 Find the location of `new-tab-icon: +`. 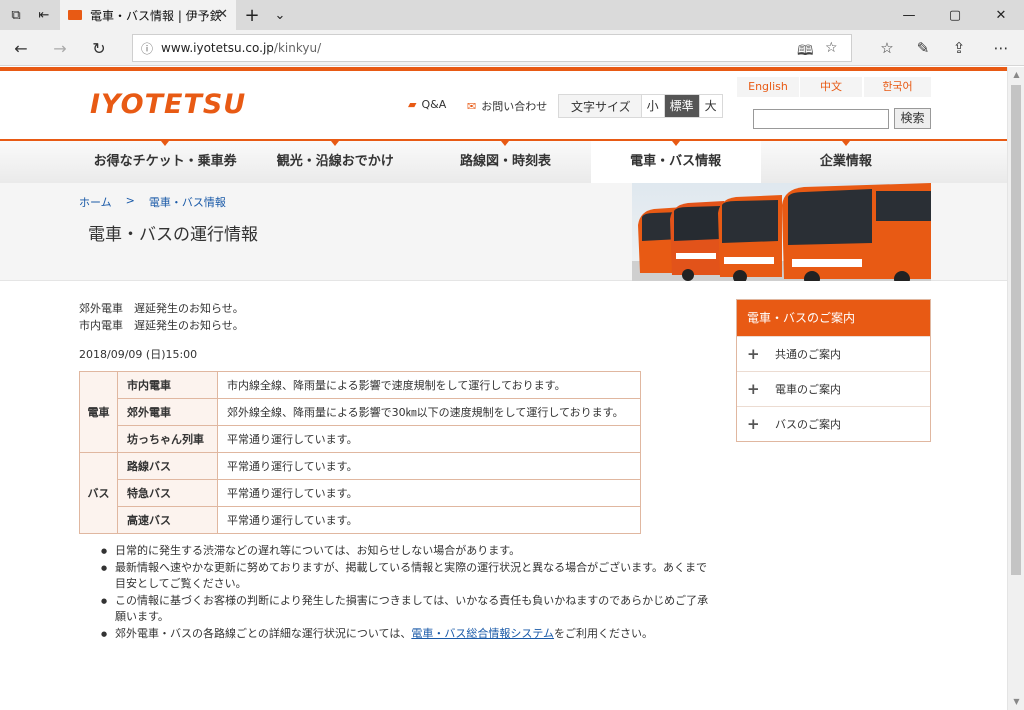

new-tab-icon: + is located at coordinates (252, 15).